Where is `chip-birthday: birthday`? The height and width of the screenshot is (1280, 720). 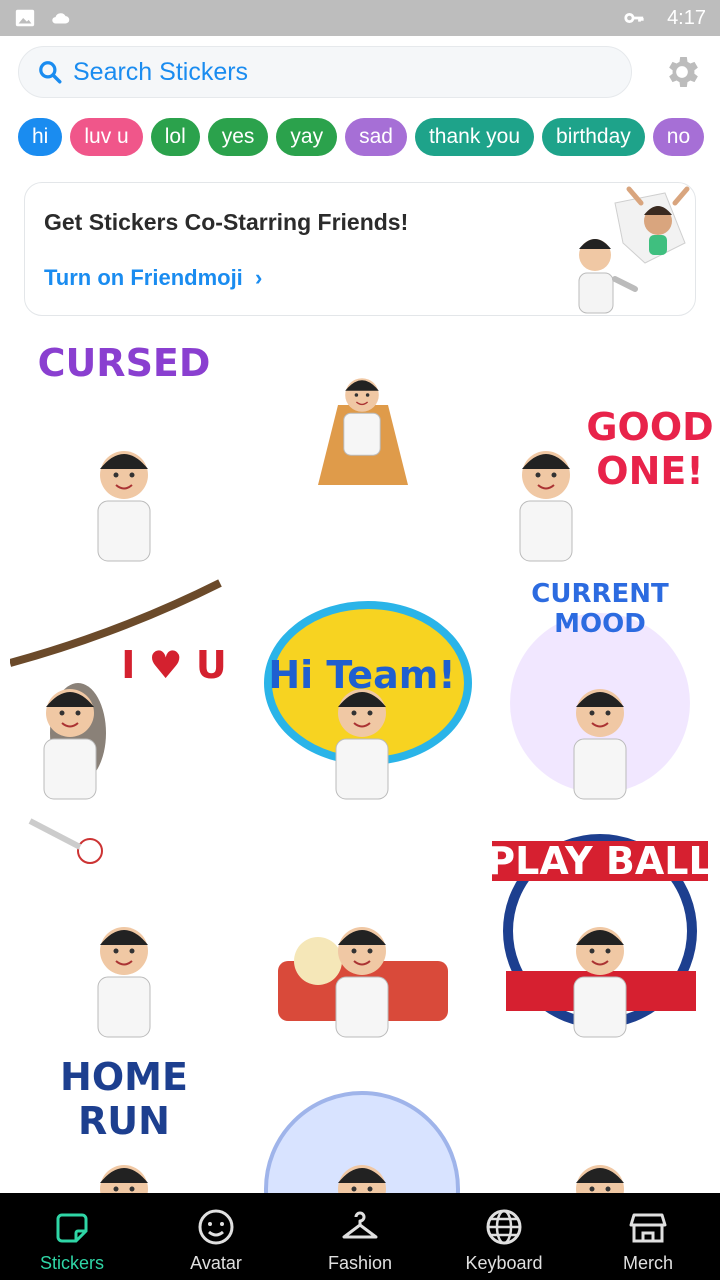
chip-birthday: birthday is located at coordinates (593, 137).